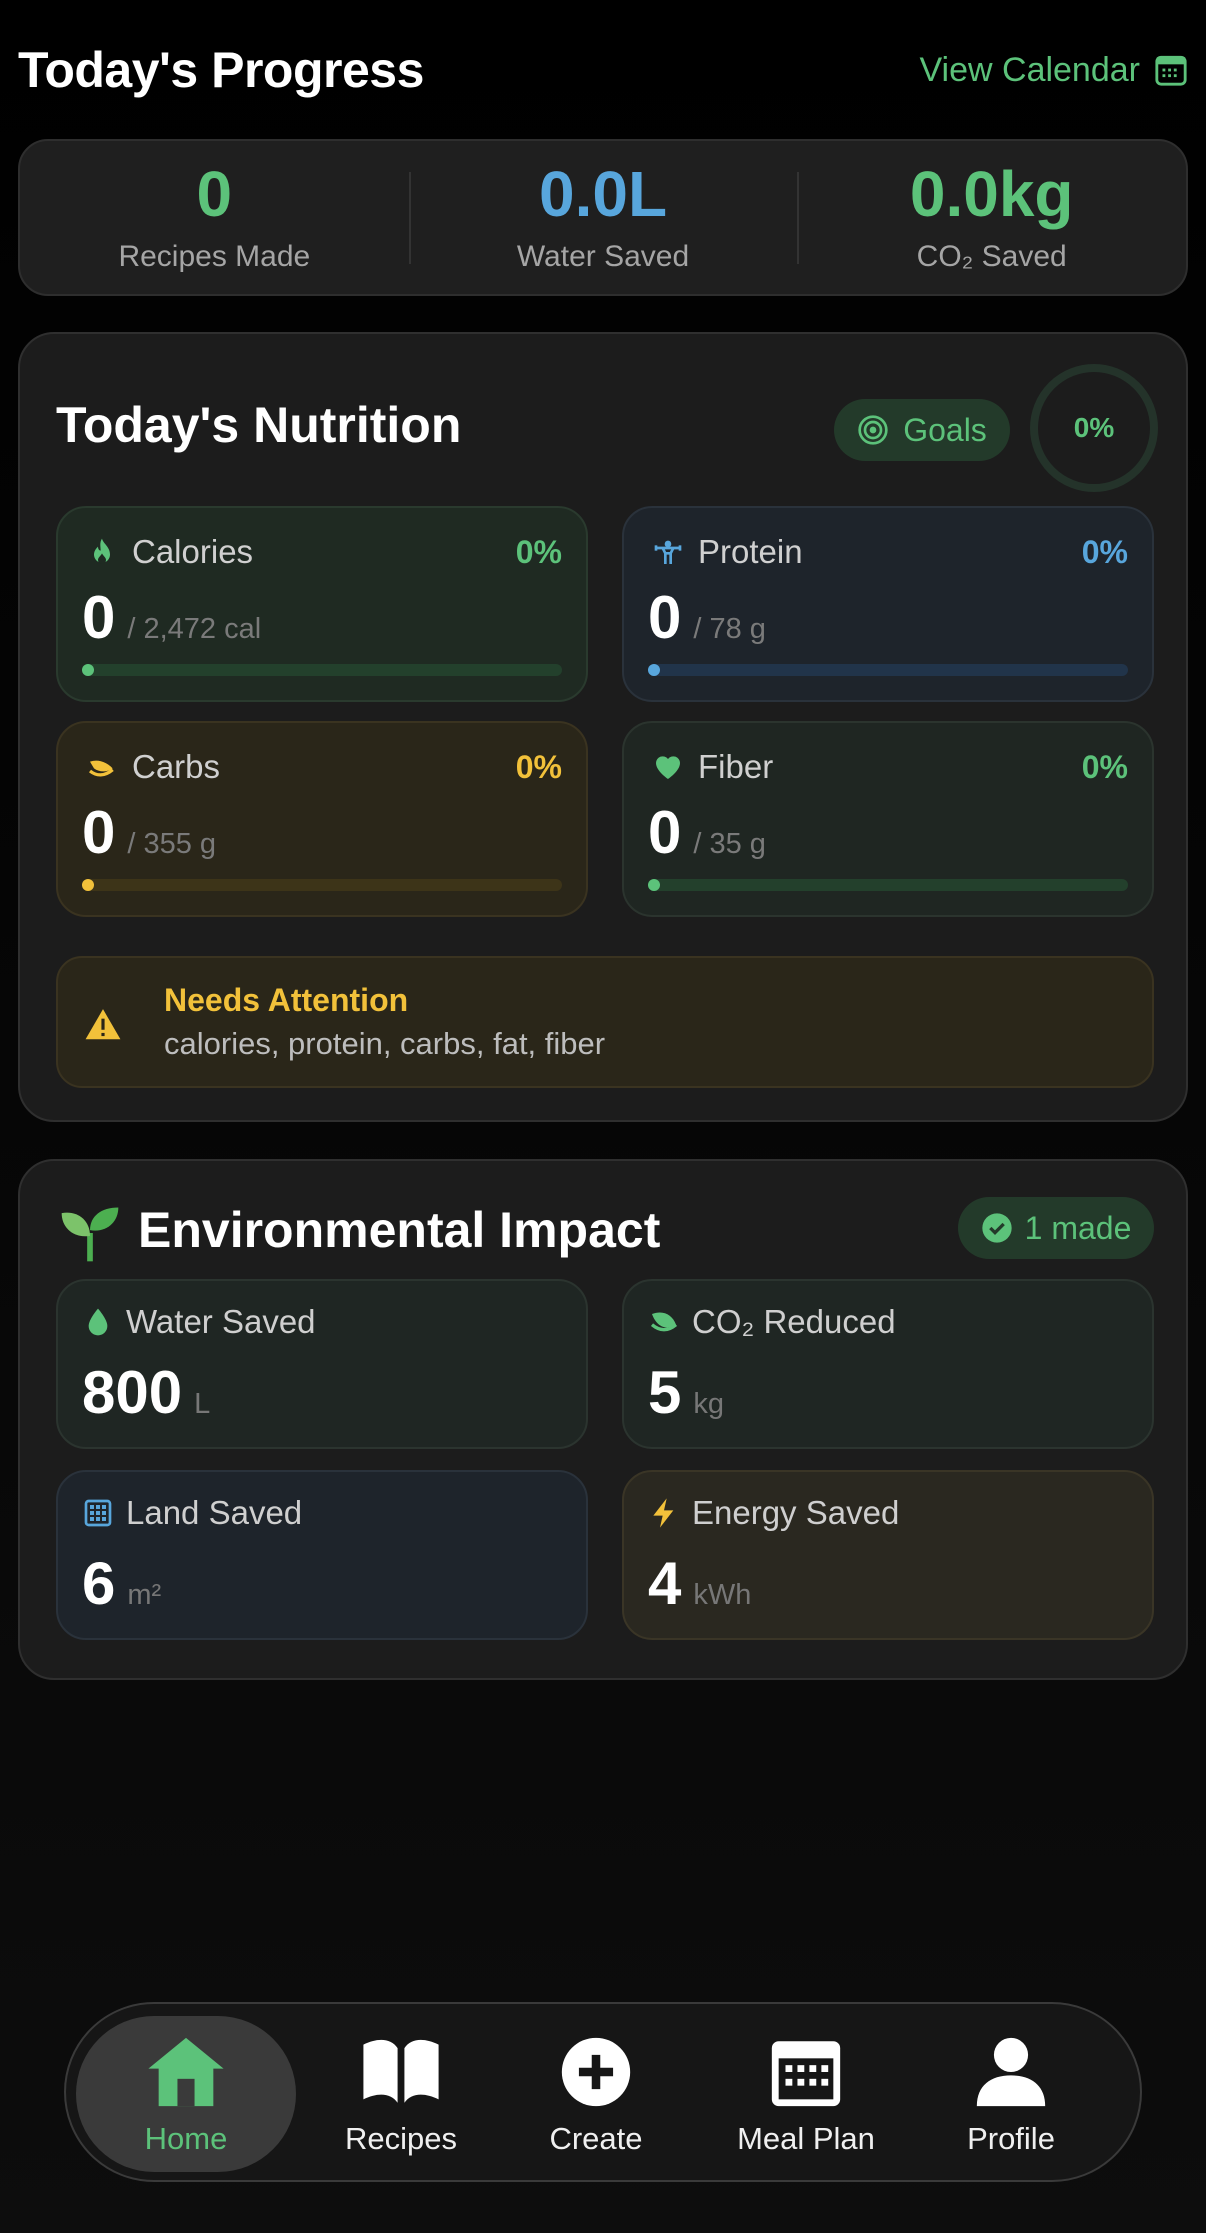 The width and height of the screenshot is (1206, 2233). What do you see at coordinates (665, 1583) in the screenshot?
I see `tile-value: 4` at bounding box center [665, 1583].